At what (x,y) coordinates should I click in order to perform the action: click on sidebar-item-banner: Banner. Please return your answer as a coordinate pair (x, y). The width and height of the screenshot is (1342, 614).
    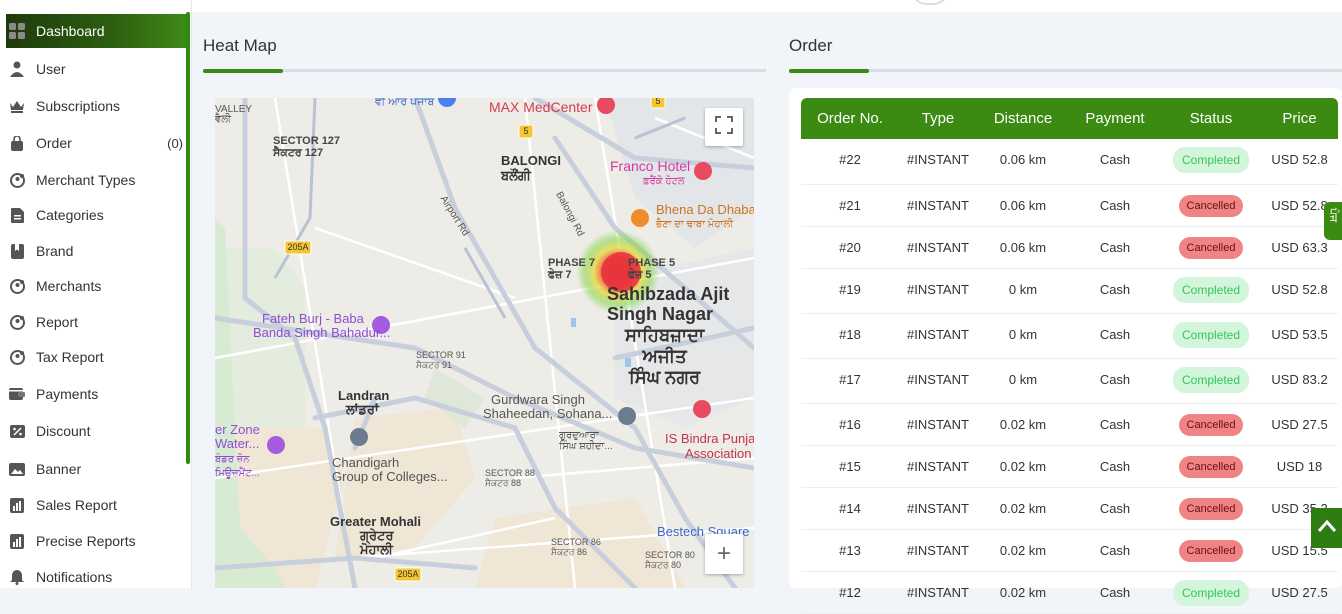
    Looking at the image, I should click on (96, 469).